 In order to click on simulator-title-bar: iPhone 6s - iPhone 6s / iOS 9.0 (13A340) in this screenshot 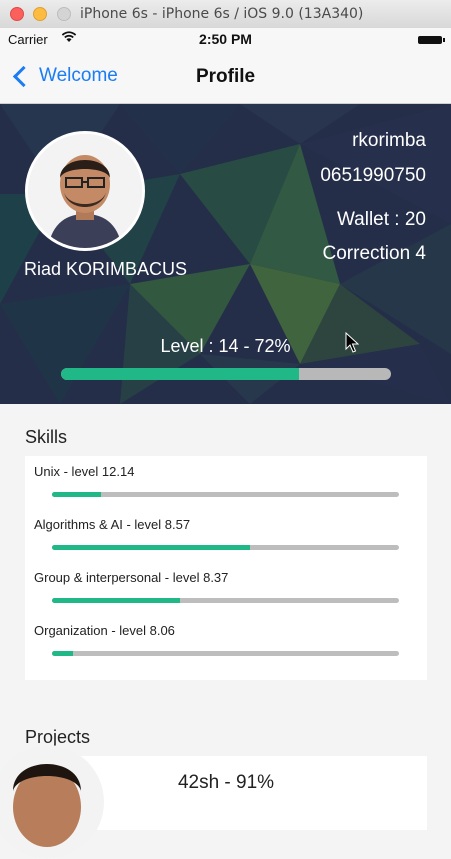, I will do `click(225, 14)`.